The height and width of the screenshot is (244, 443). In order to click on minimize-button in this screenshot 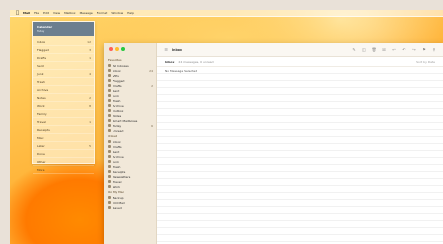, I will do `click(117, 49)`.